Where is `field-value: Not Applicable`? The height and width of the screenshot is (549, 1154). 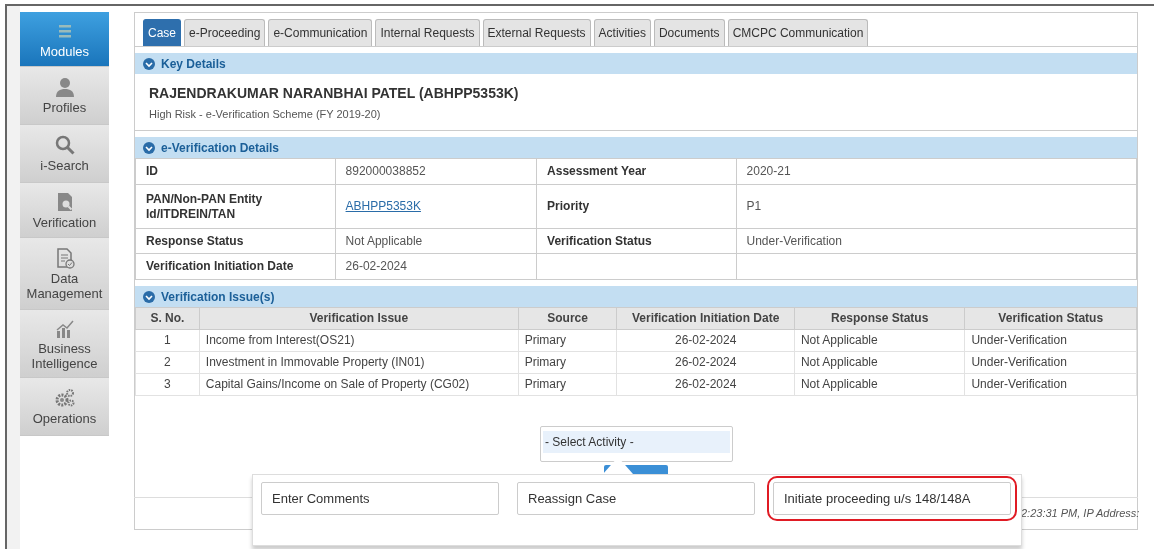
field-value: Not Applicable is located at coordinates (384, 240).